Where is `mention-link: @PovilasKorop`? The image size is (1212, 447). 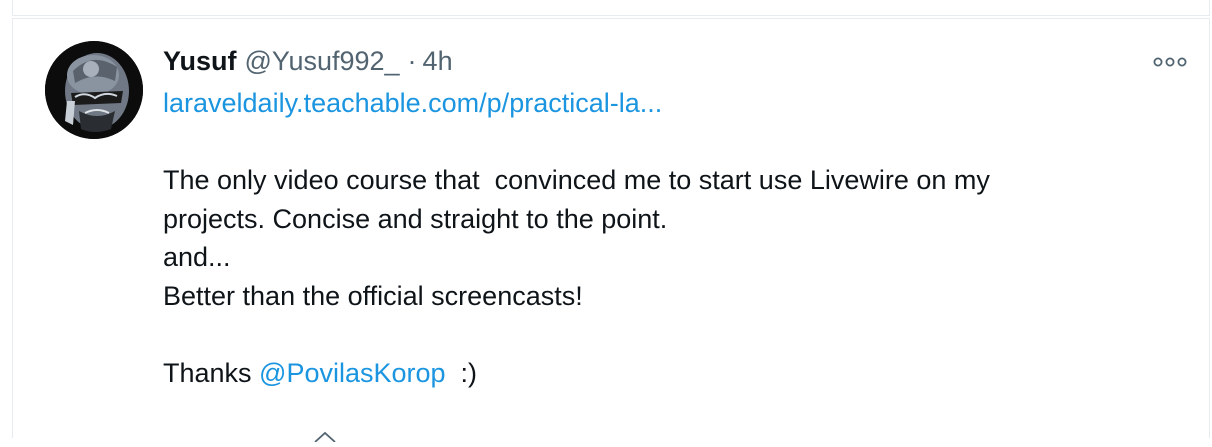 mention-link: @PovilasKorop is located at coordinates (352, 373).